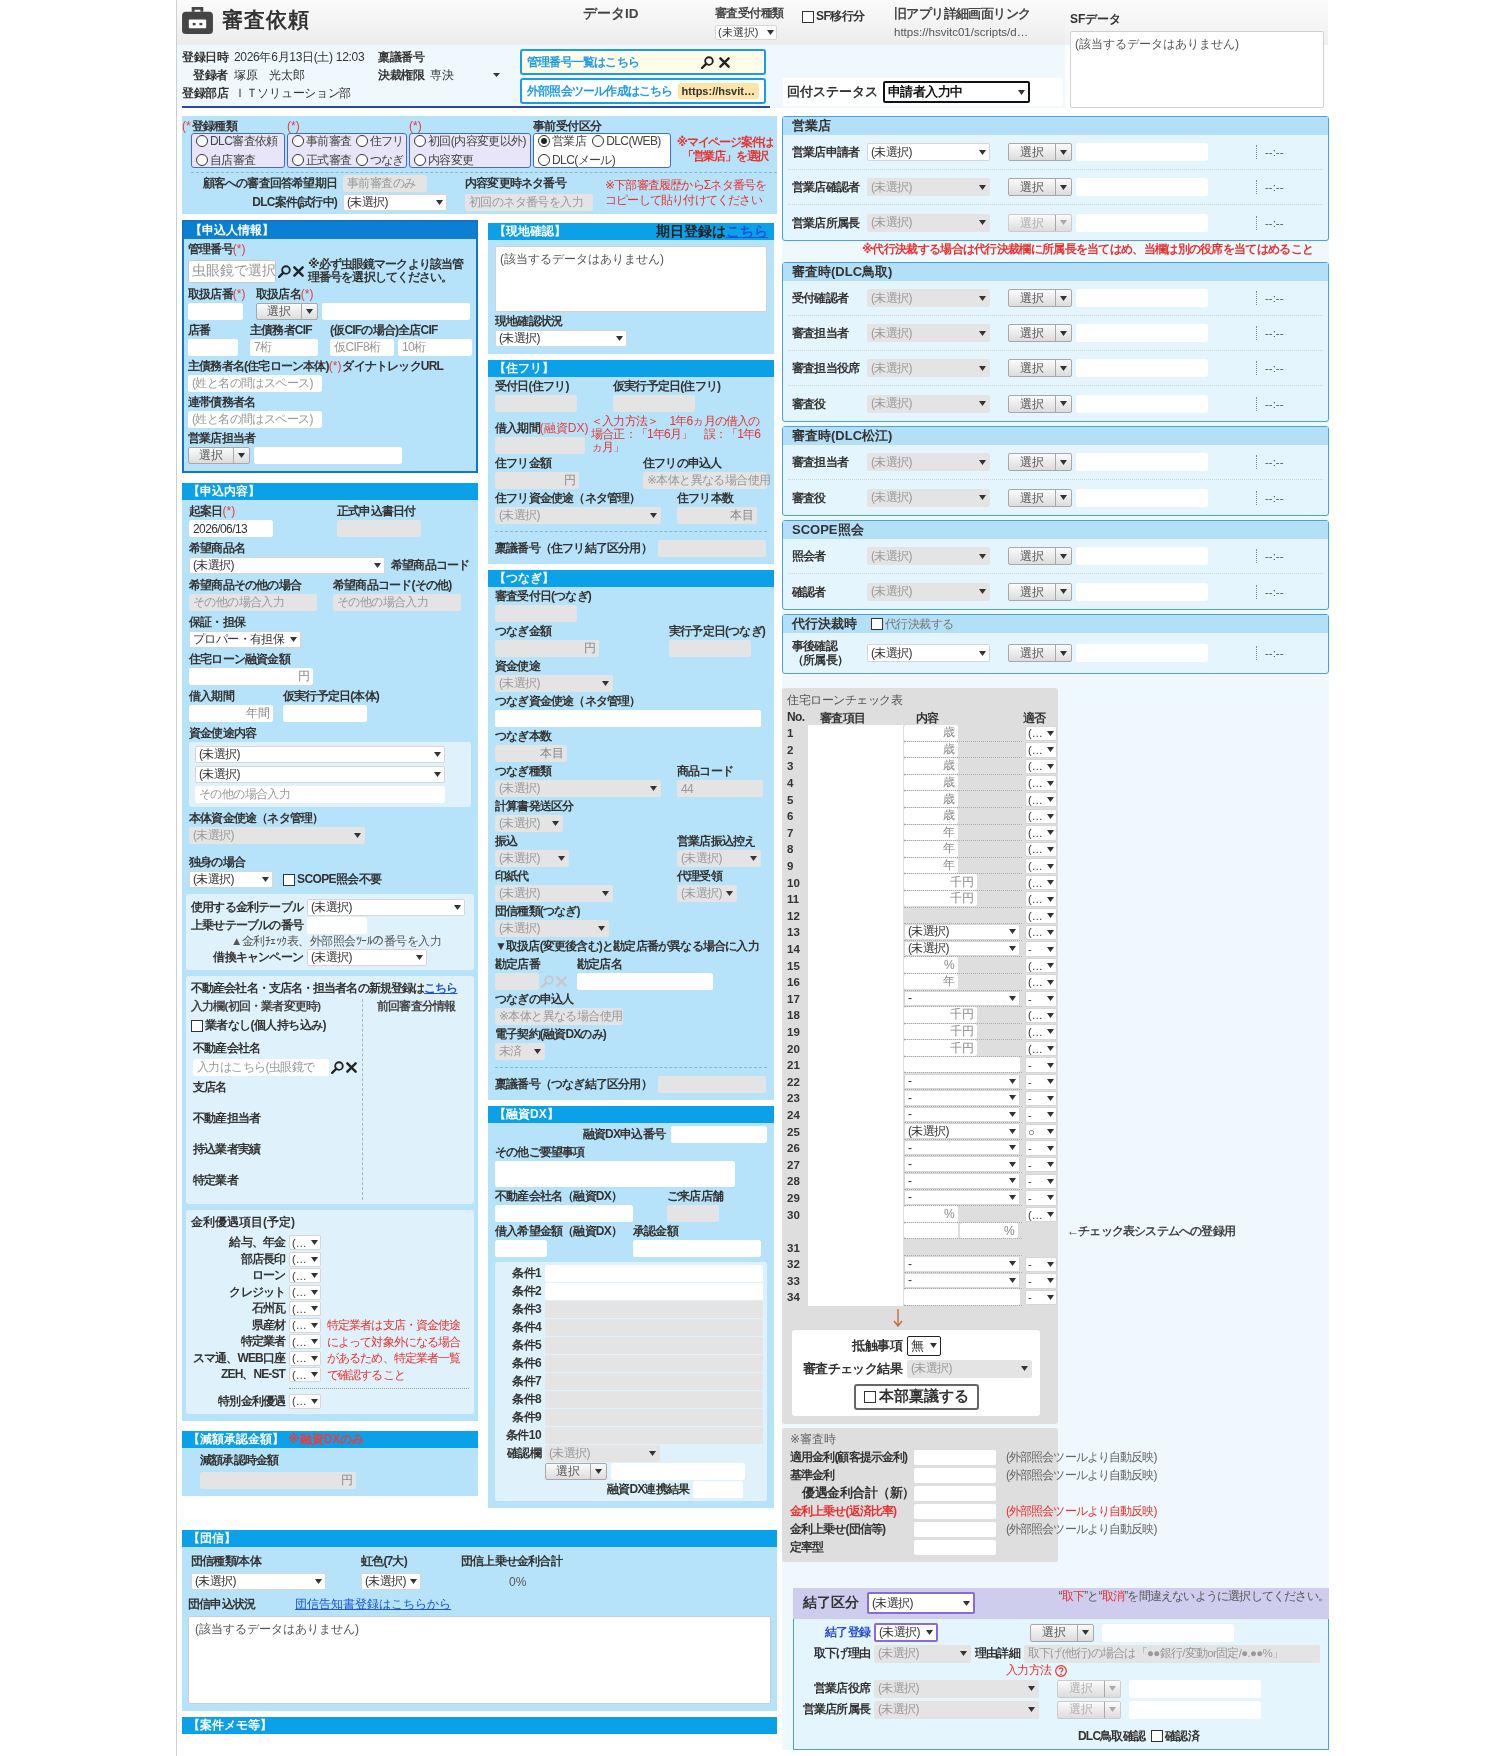  I want to click on dropdown: プロパー・有担保, so click(245, 639).